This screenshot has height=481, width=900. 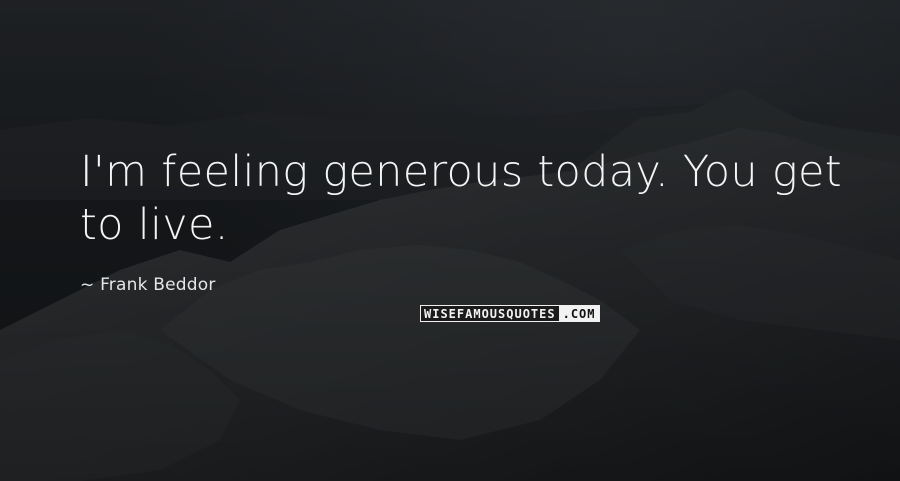 What do you see at coordinates (87, 285) in the screenshot?
I see `author-dash: ~` at bounding box center [87, 285].